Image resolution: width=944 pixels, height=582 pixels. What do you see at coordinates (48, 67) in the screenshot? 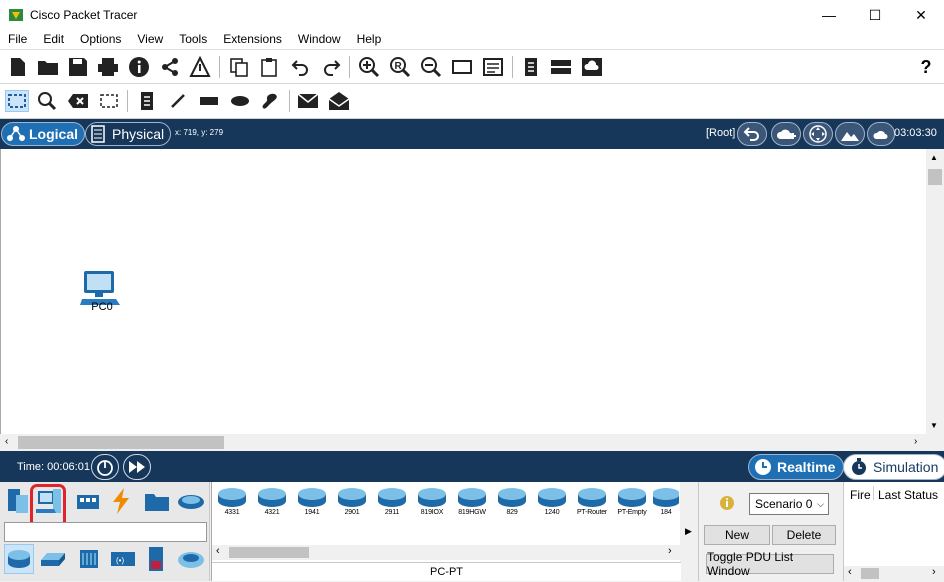
I see `open-folder-icon` at bounding box center [48, 67].